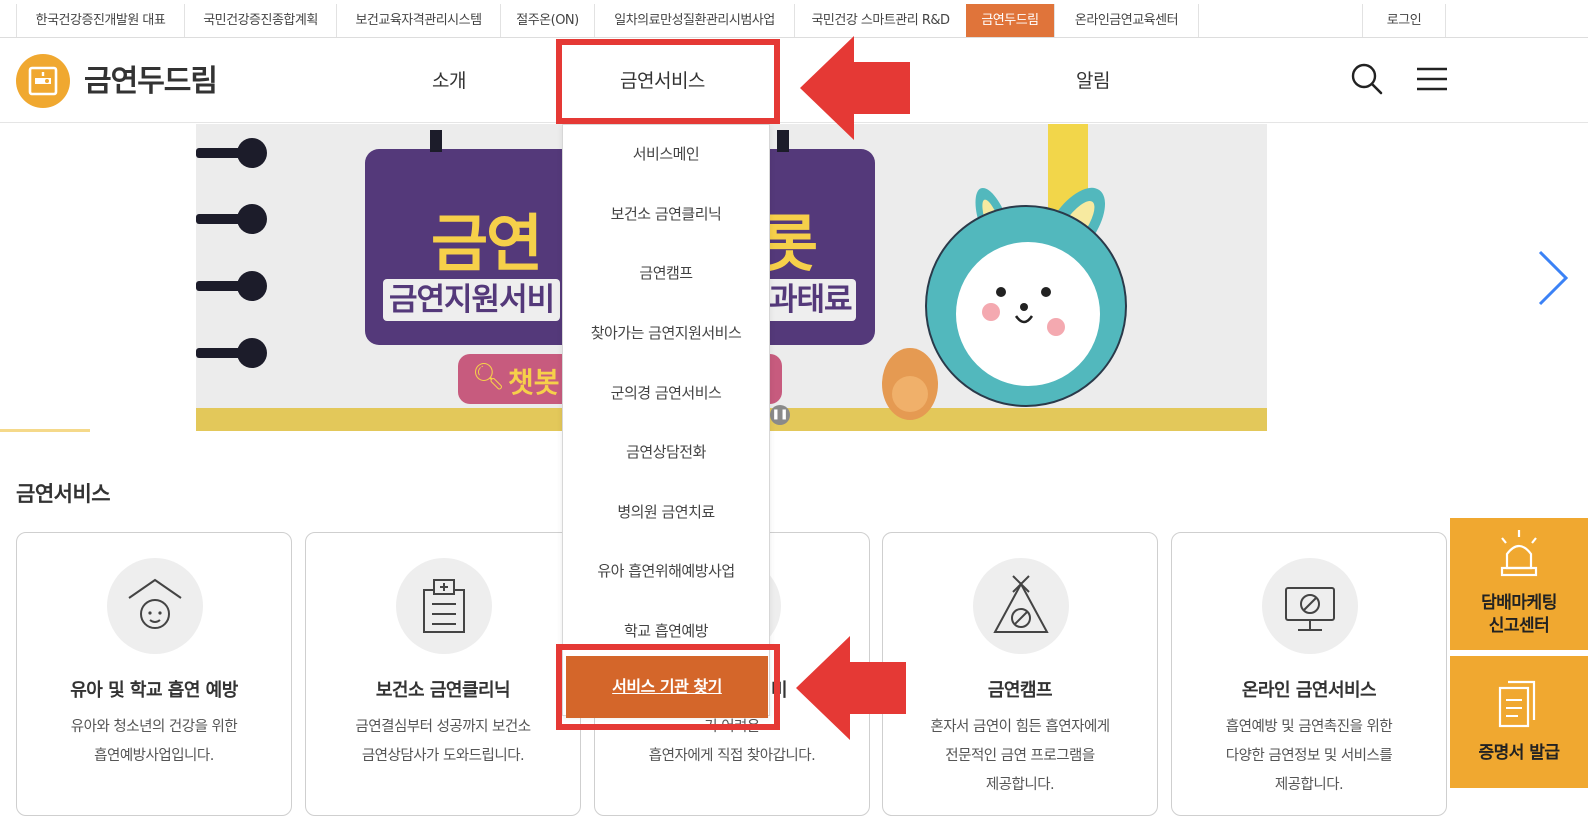 This screenshot has height=836, width=1588. I want to click on logo-icon, so click(43, 81).